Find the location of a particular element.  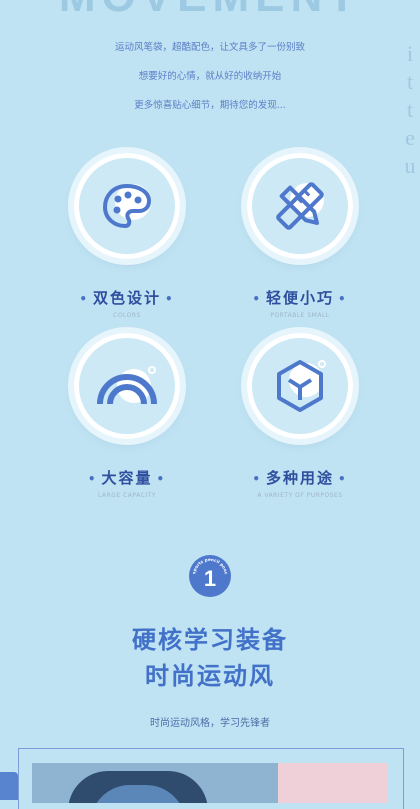

feature-portable: • 轻便小巧 • PORTABLE SMALL is located at coordinates (300, 236).